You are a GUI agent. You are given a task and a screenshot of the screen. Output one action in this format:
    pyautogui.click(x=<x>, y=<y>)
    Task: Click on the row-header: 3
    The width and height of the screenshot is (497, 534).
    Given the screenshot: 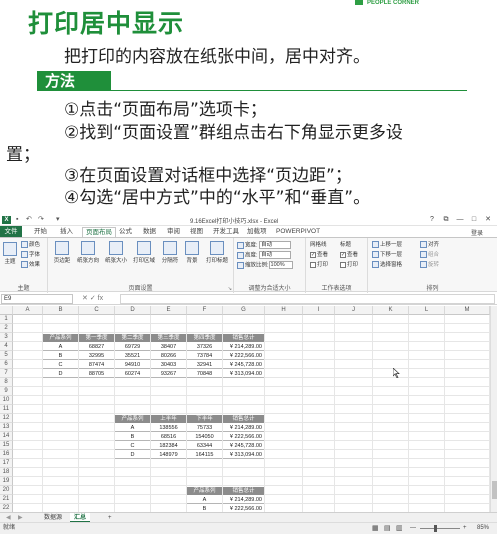 What is the action you would take?
    pyautogui.click(x=6, y=337)
    